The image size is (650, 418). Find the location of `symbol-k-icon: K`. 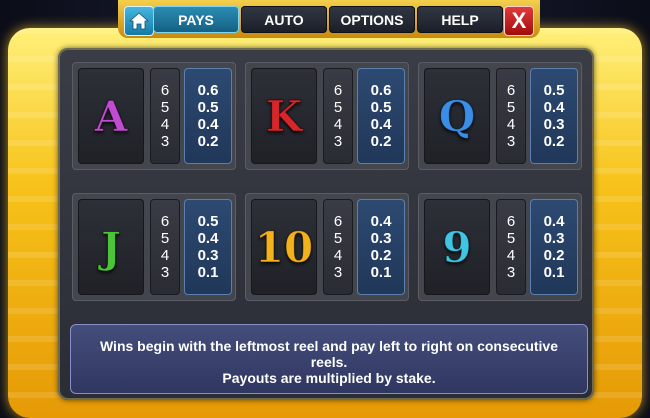

symbol-k-icon: K is located at coordinates (284, 116).